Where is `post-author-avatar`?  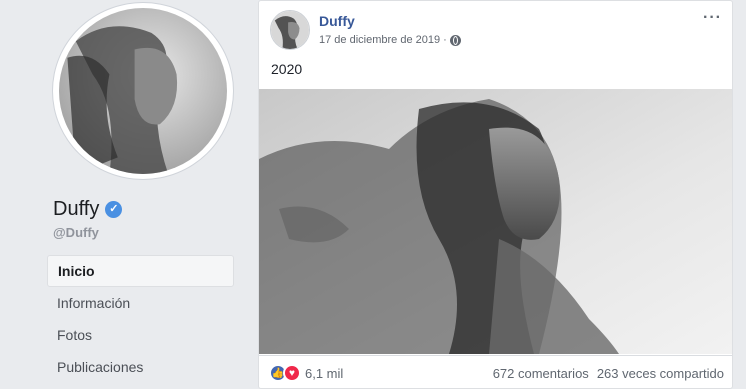
post-author-avatar is located at coordinates (290, 30).